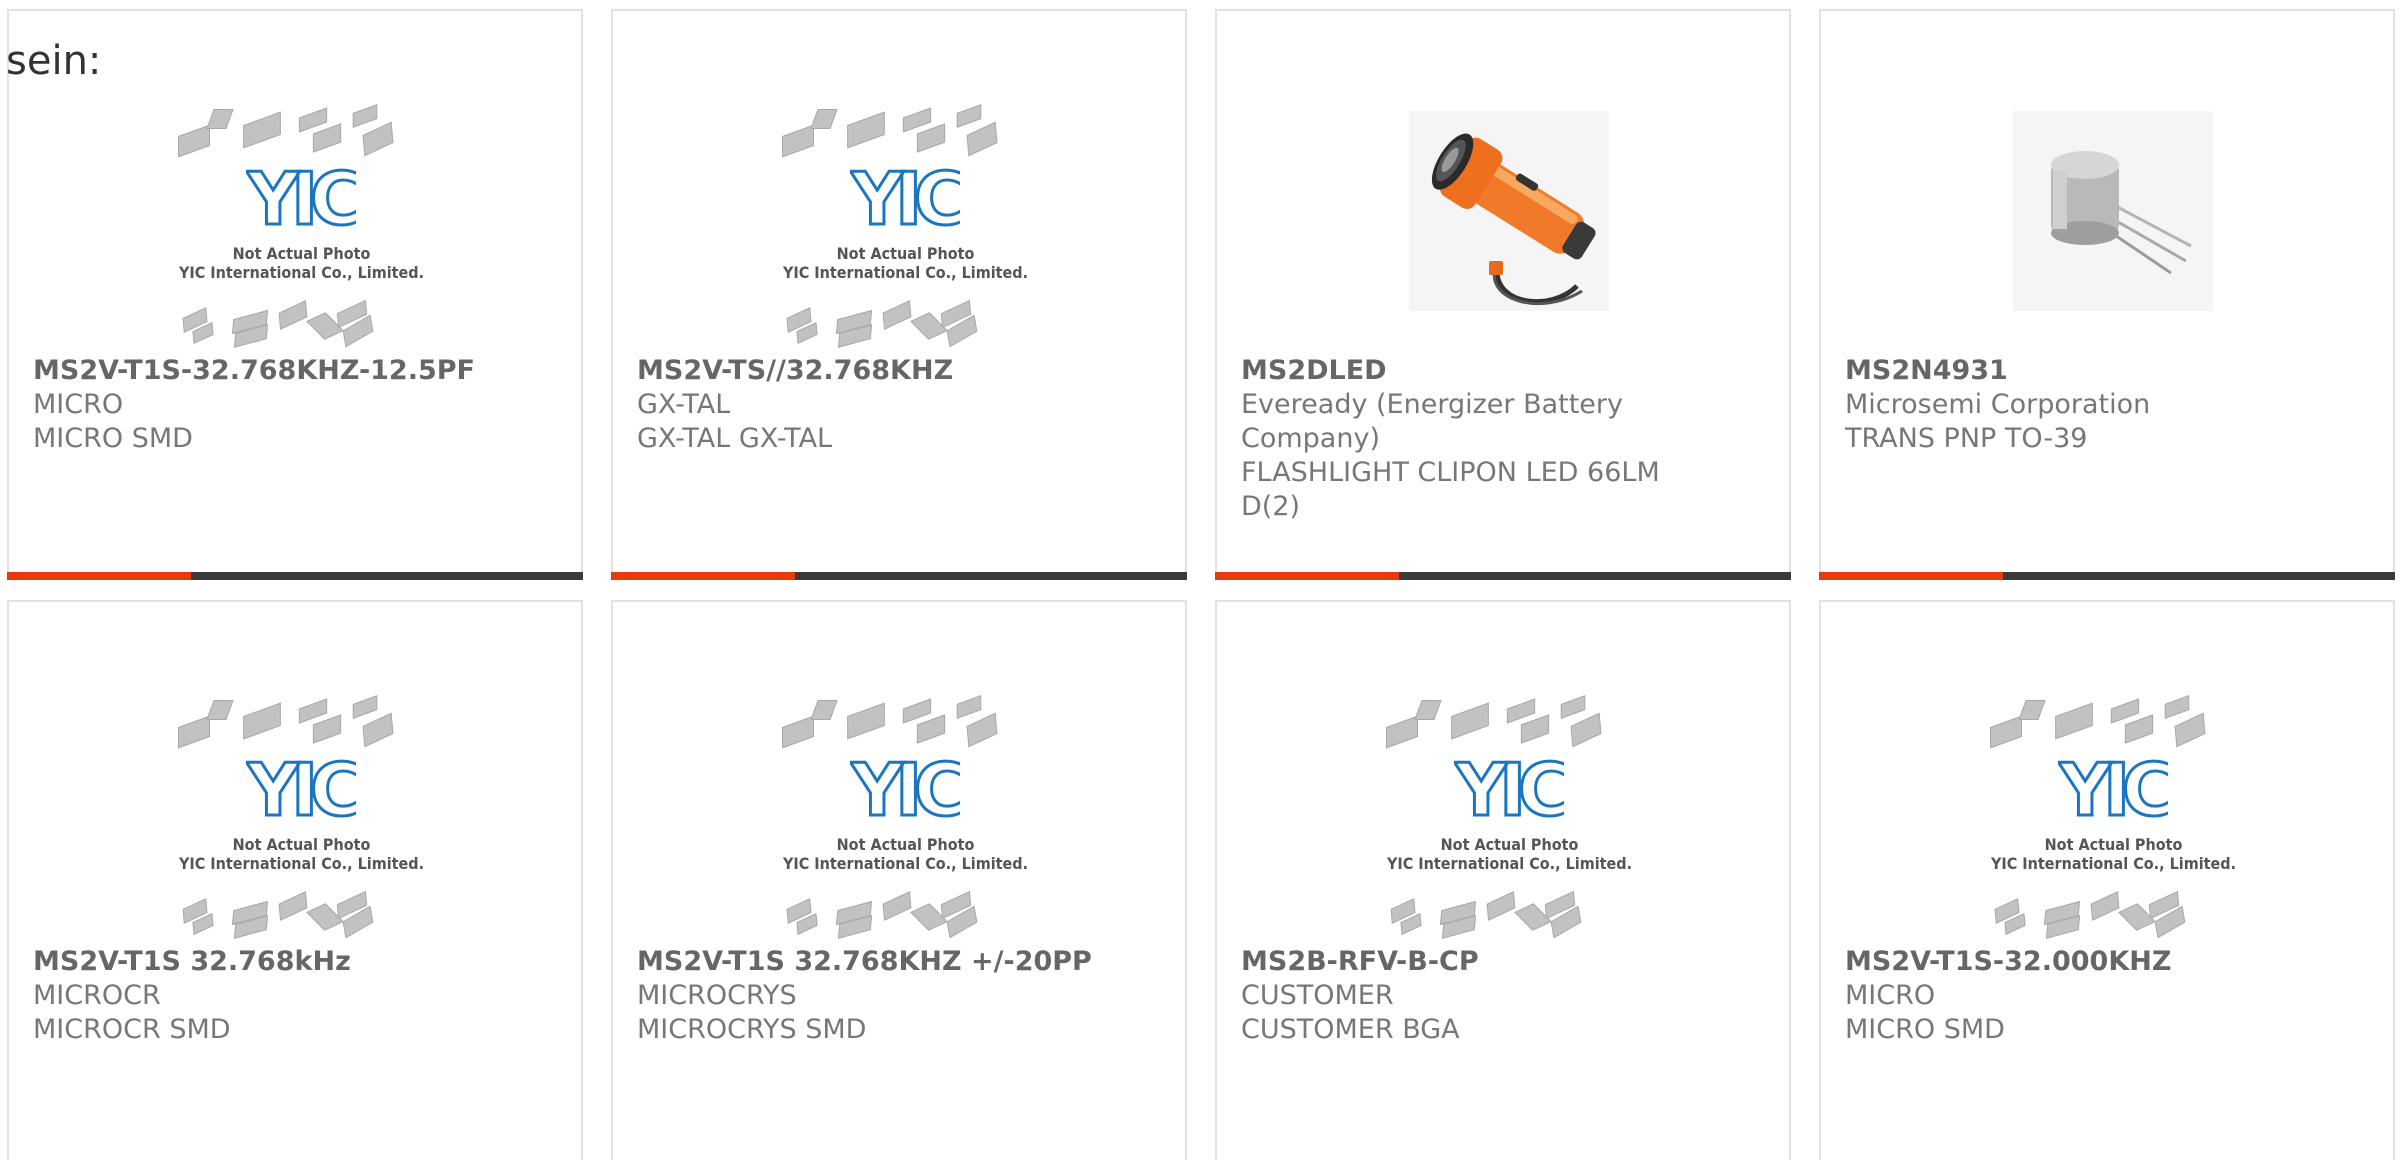 This screenshot has width=2400, height=1160. I want to click on part-number-link: MS2B-RFV-B-CP, so click(1501, 962).